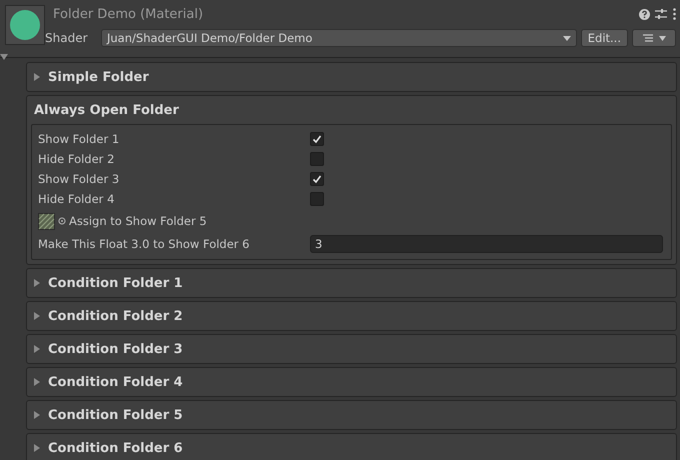 This screenshot has height=460, width=680. Describe the element at coordinates (67, 38) in the screenshot. I see `shader-label: Shader` at that location.